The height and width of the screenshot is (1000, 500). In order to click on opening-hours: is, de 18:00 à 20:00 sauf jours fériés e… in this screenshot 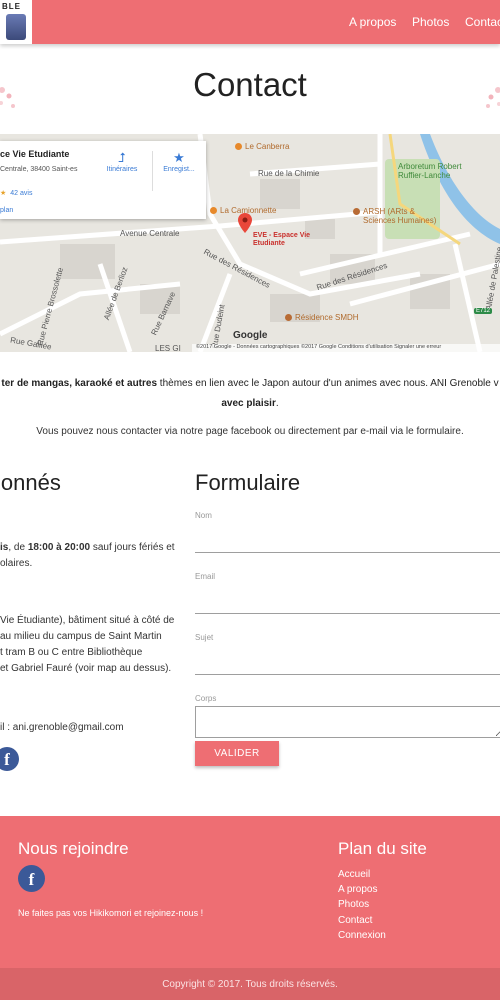, I will do `click(87, 555)`.